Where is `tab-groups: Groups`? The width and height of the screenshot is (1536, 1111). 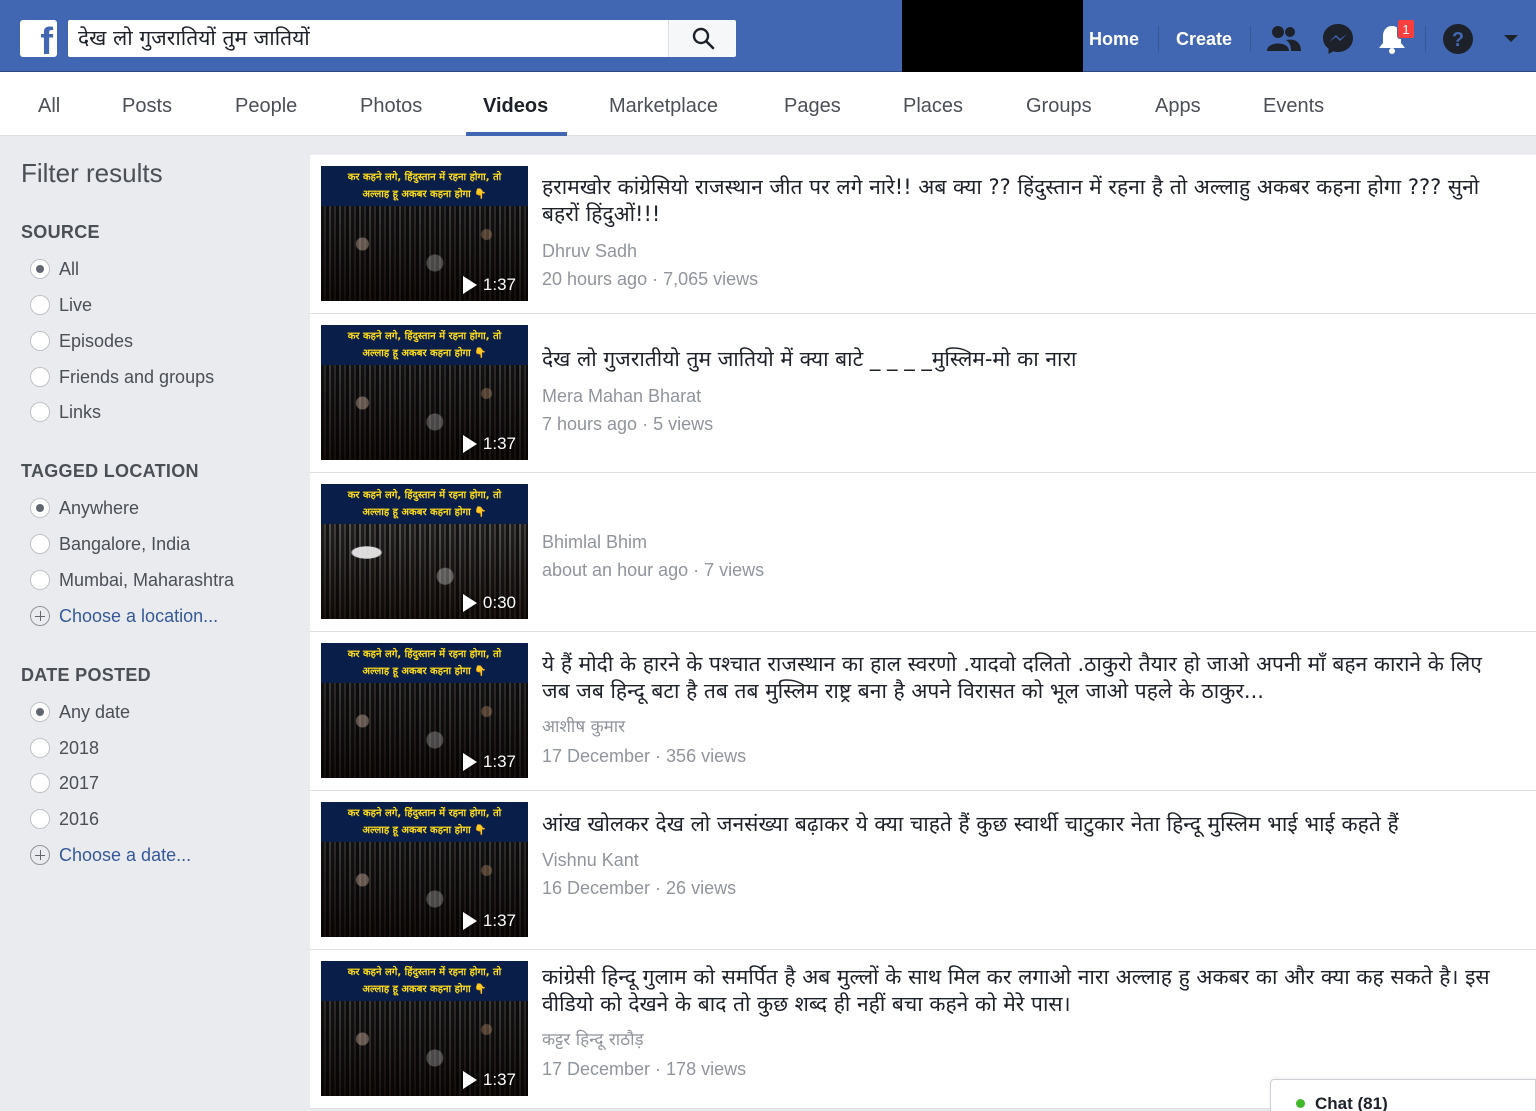 tab-groups: Groups is located at coordinates (1059, 106).